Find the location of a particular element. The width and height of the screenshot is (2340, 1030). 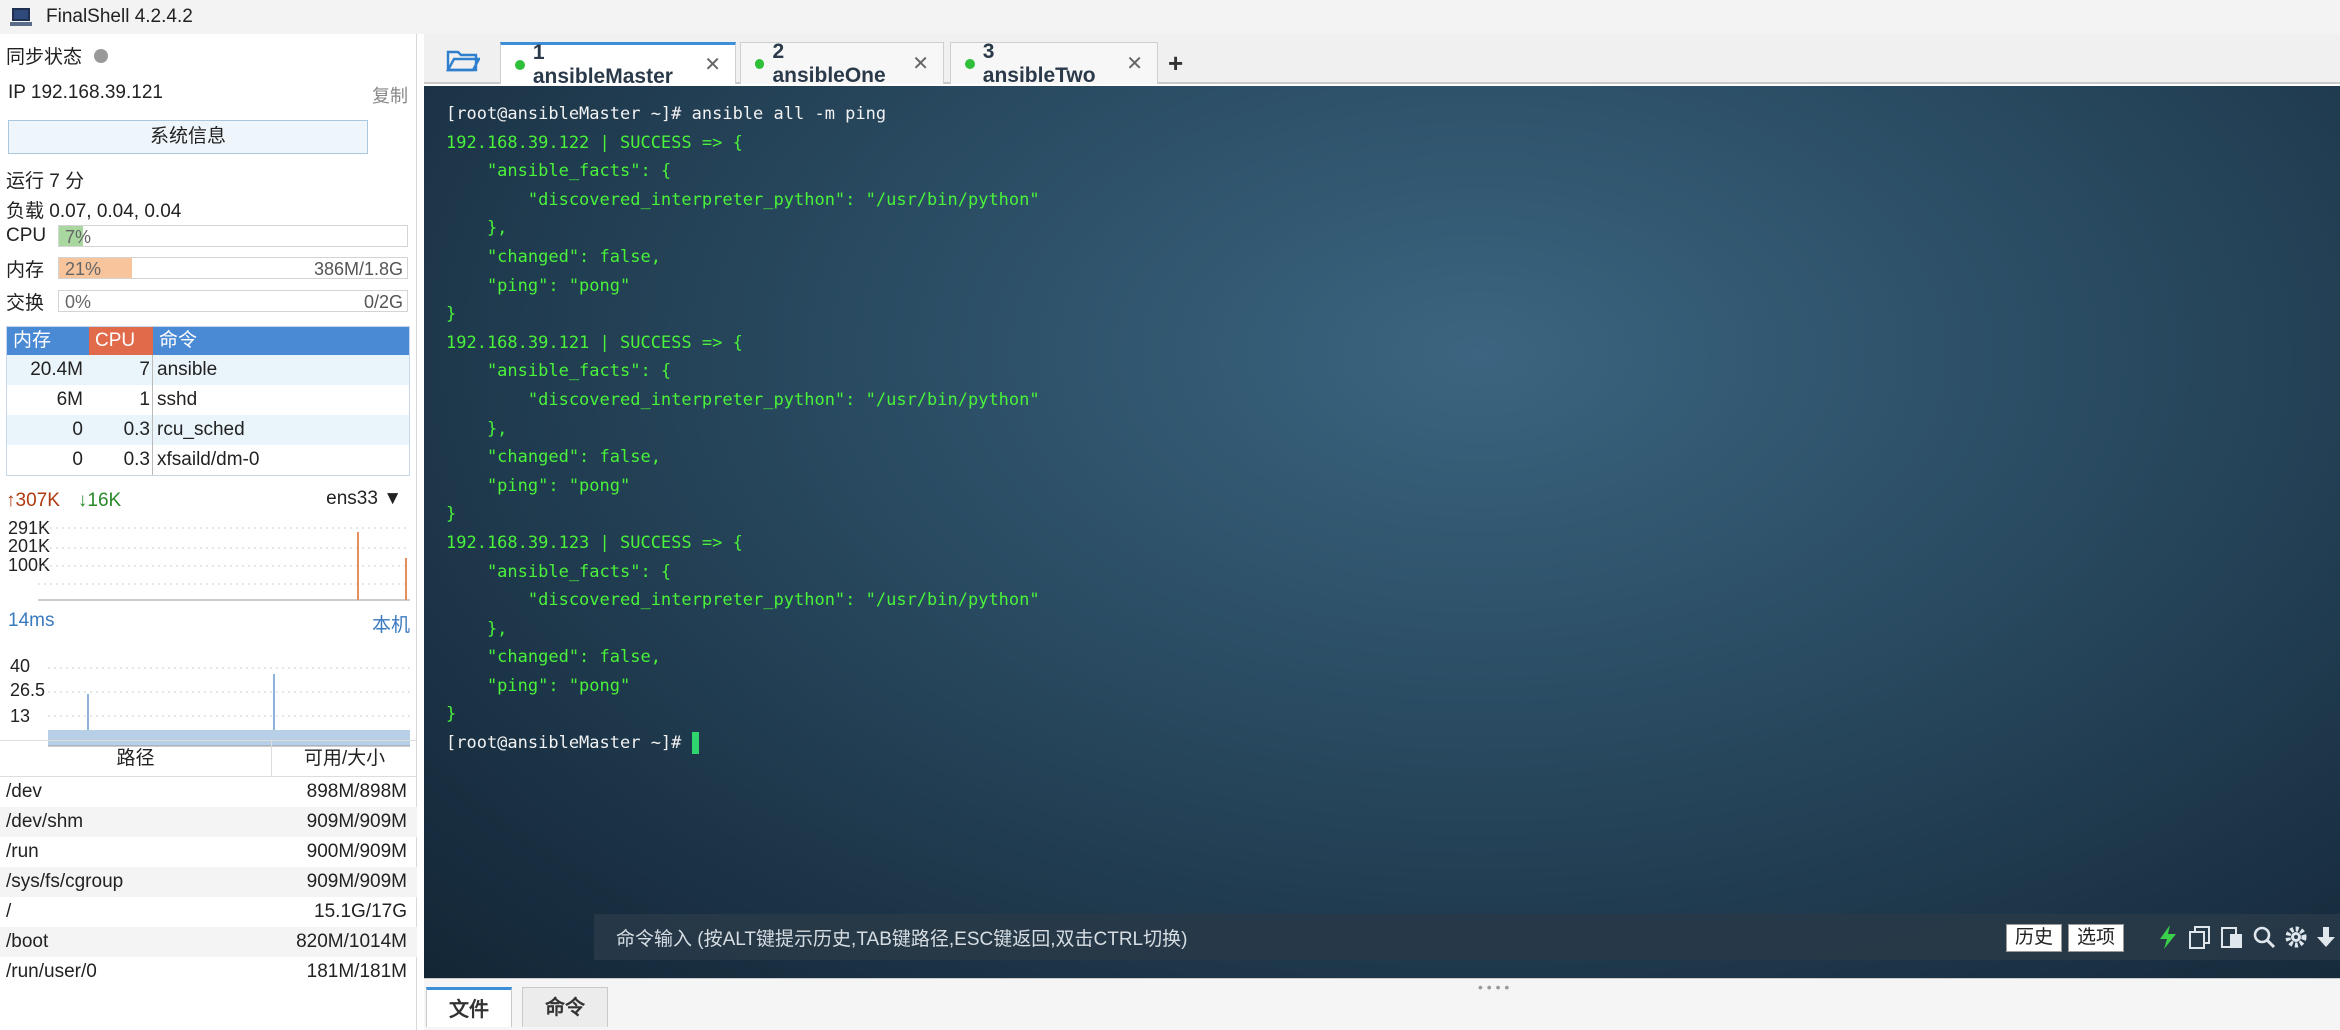

tab-files: 文件 is located at coordinates (469, 1007).